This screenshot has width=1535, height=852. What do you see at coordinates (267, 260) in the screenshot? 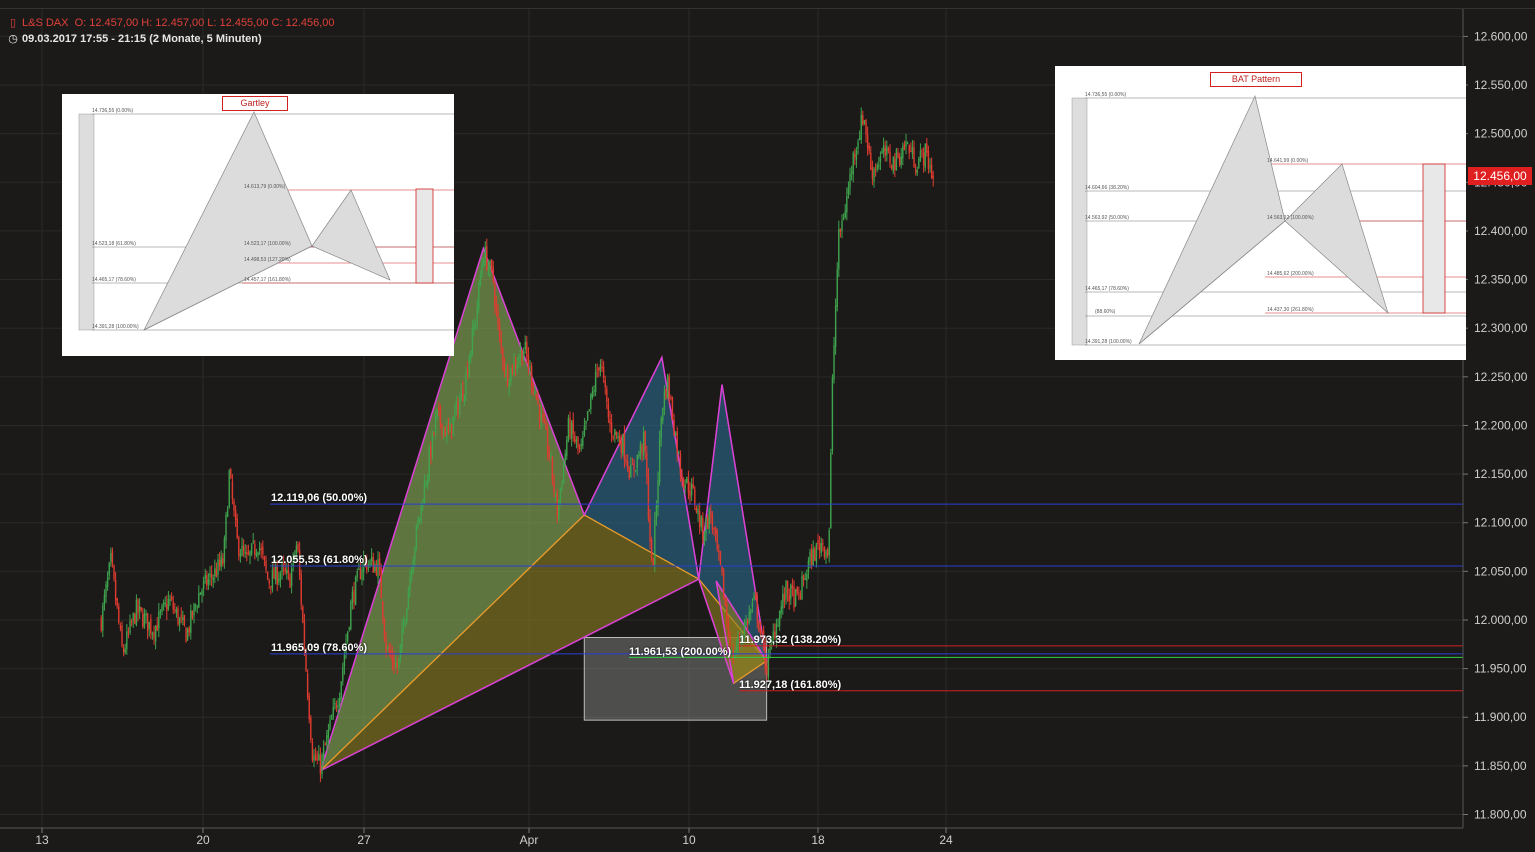
I see `gartley-level-label: 14.498,53 (127.20%)` at bounding box center [267, 260].